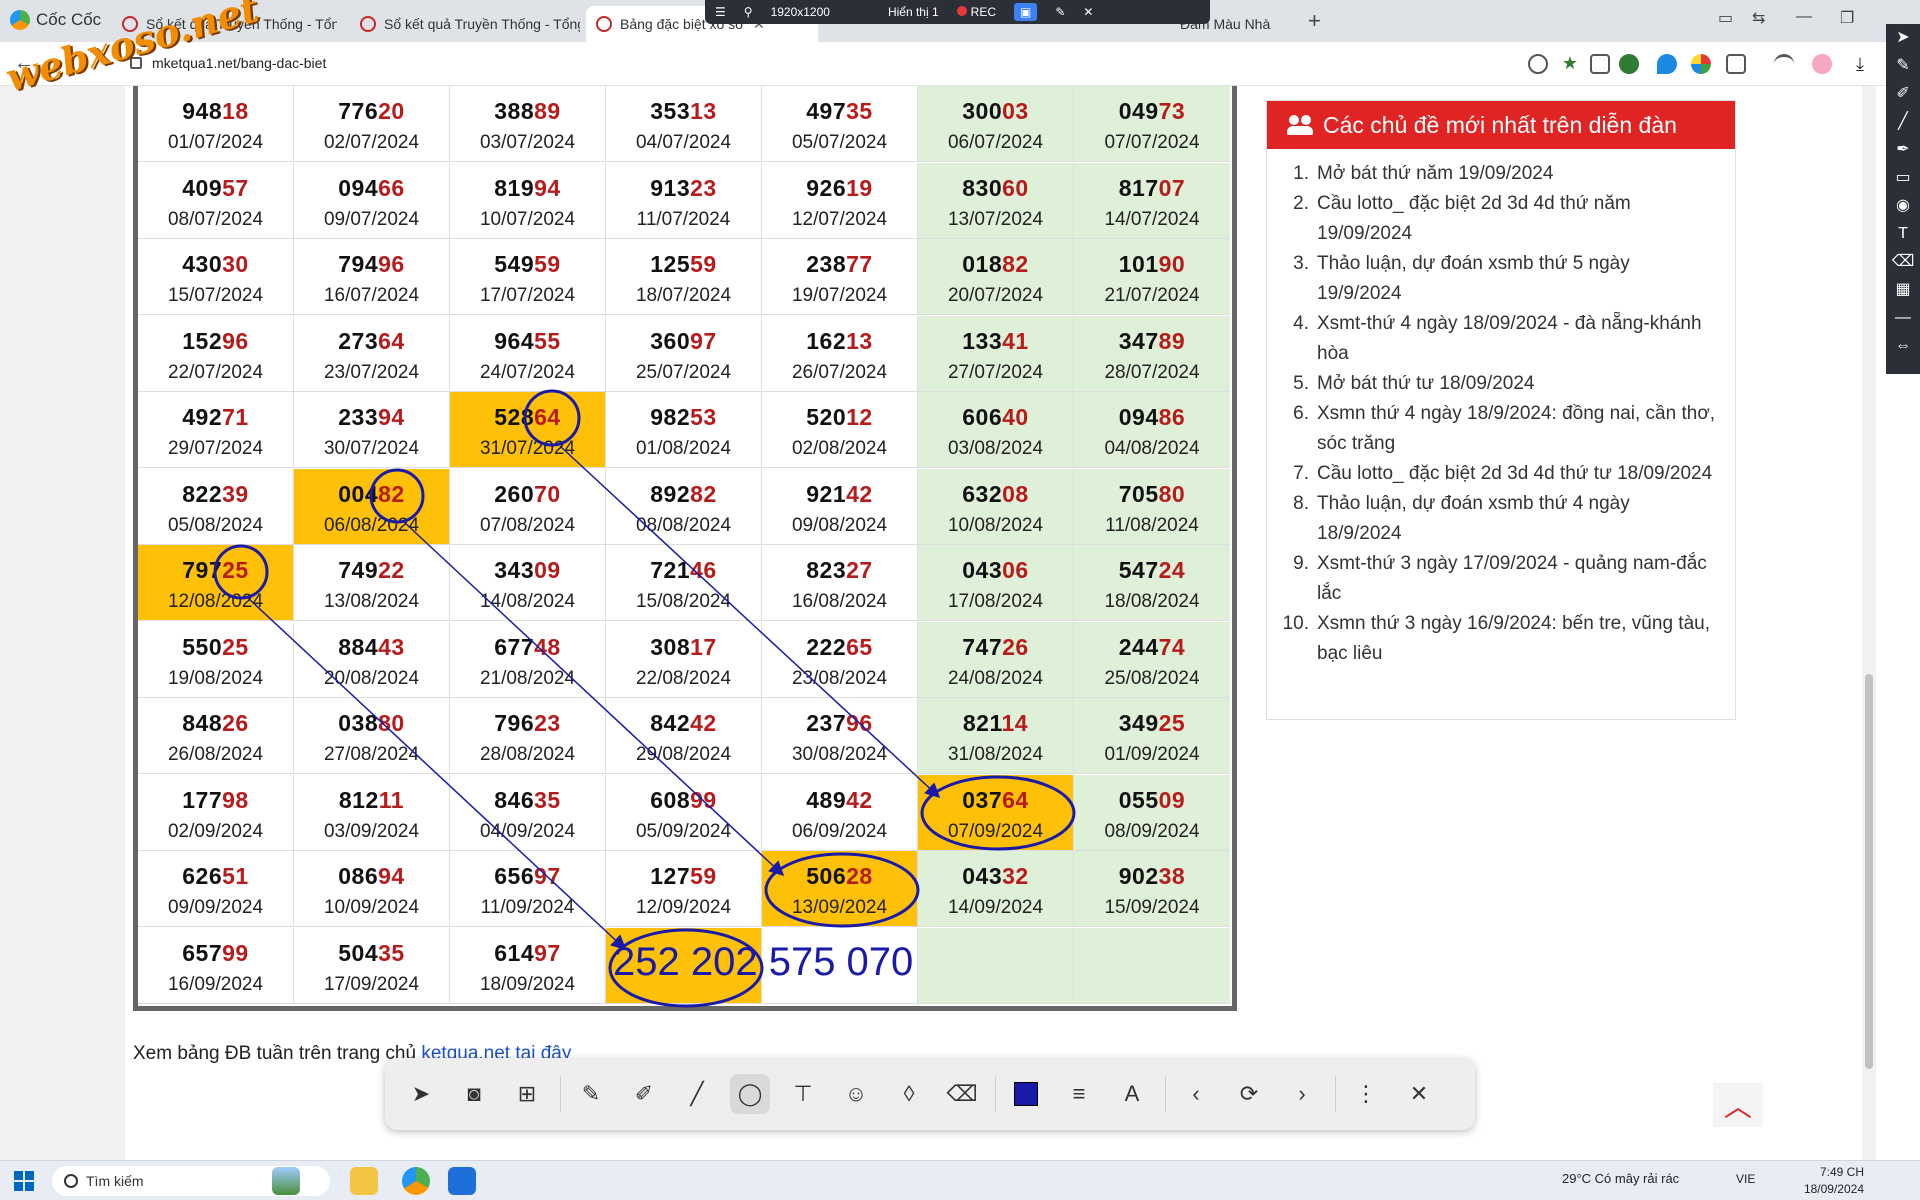 This screenshot has width=1920, height=1200. Describe the element at coordinates (474, 1094) in the screenshot. I see `screenshot-tool-icon: ◙` at that location.